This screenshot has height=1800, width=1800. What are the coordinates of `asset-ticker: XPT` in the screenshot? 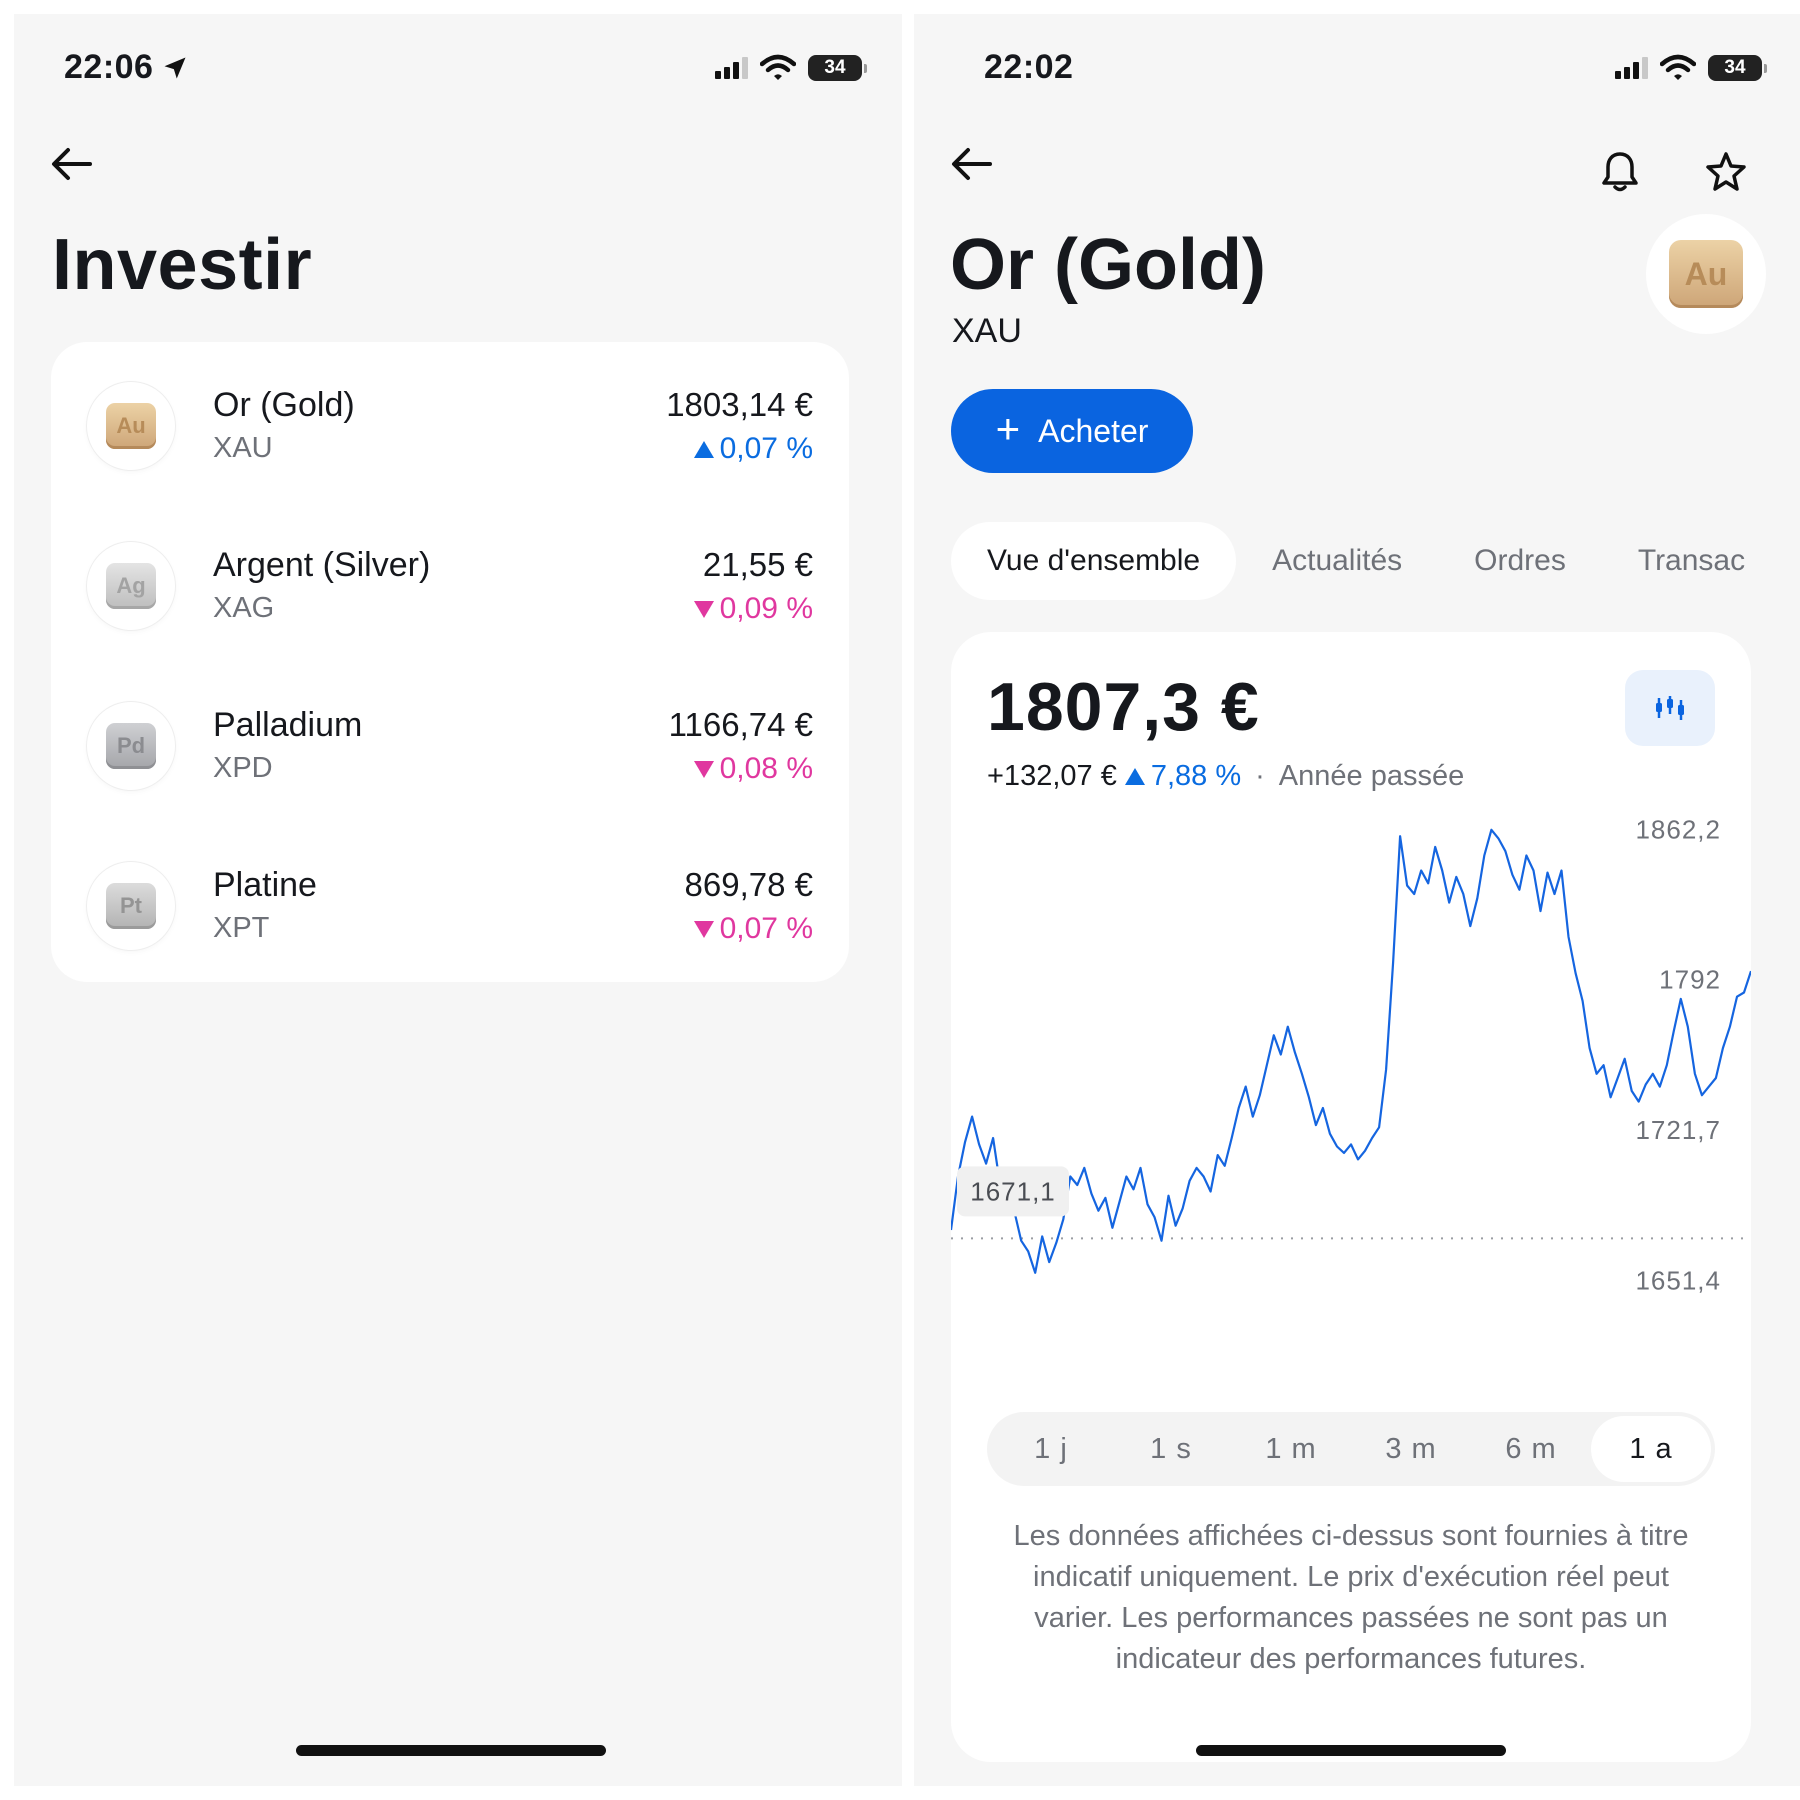 It's located at (241, 928).